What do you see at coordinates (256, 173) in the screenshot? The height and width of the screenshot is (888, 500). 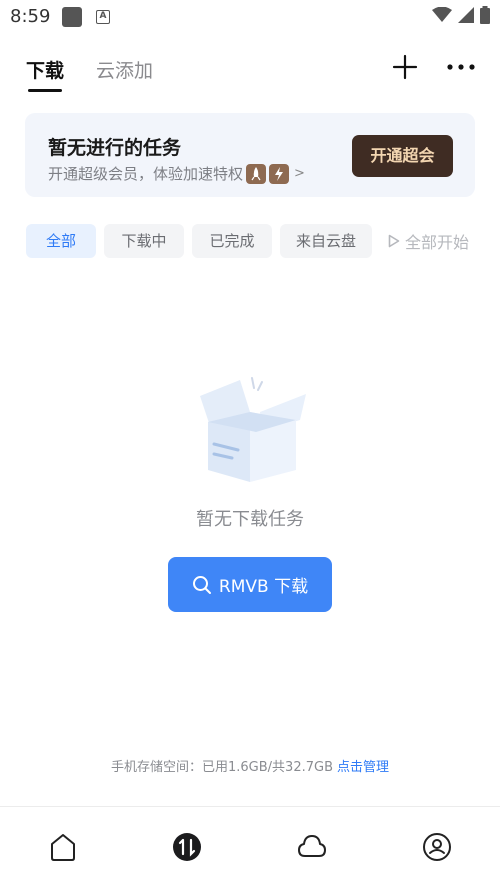 I see `rocket-badge-icon` at bounding box center [256, 173].